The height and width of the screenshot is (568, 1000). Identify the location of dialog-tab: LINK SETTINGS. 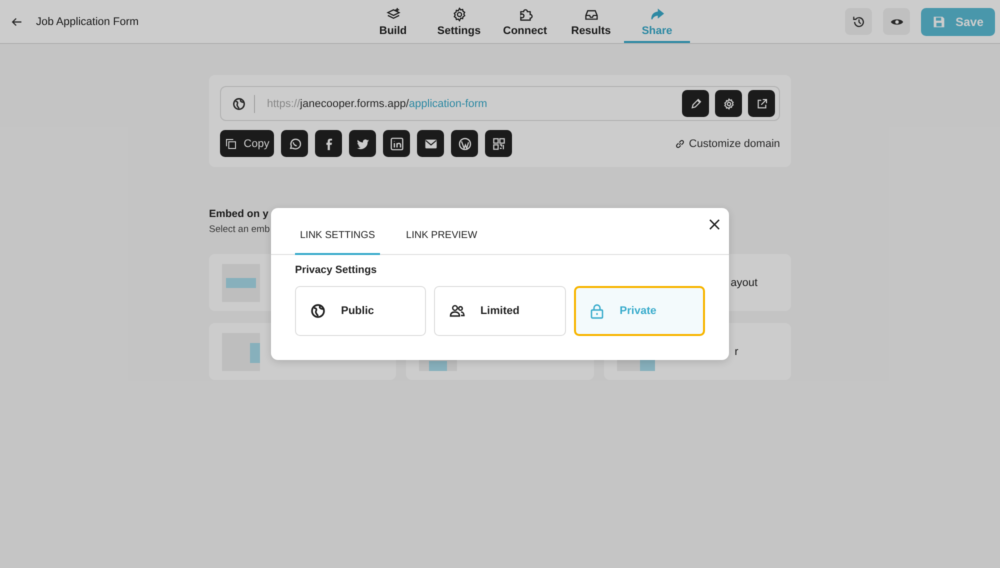
(337, 231).